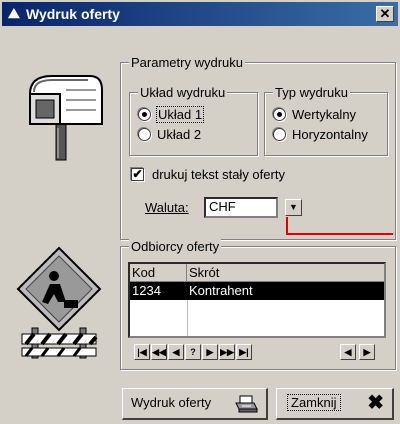  Describe the element at coordinates (180, 114) in the screenshot. I see `layout-option-1-label: Układ 1` at that location.